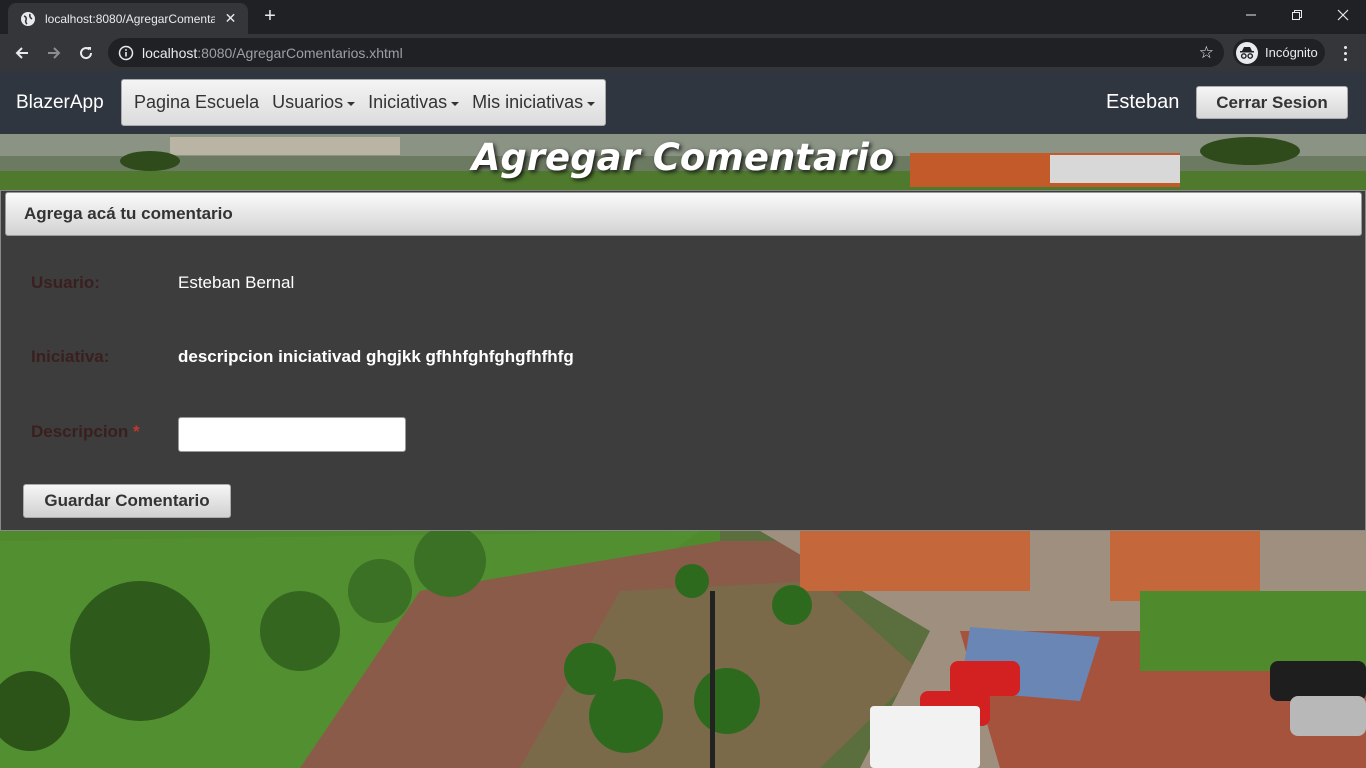 This screenshot has width=1366, height=768. I want to click on required-marker: *, so click(136, 431).